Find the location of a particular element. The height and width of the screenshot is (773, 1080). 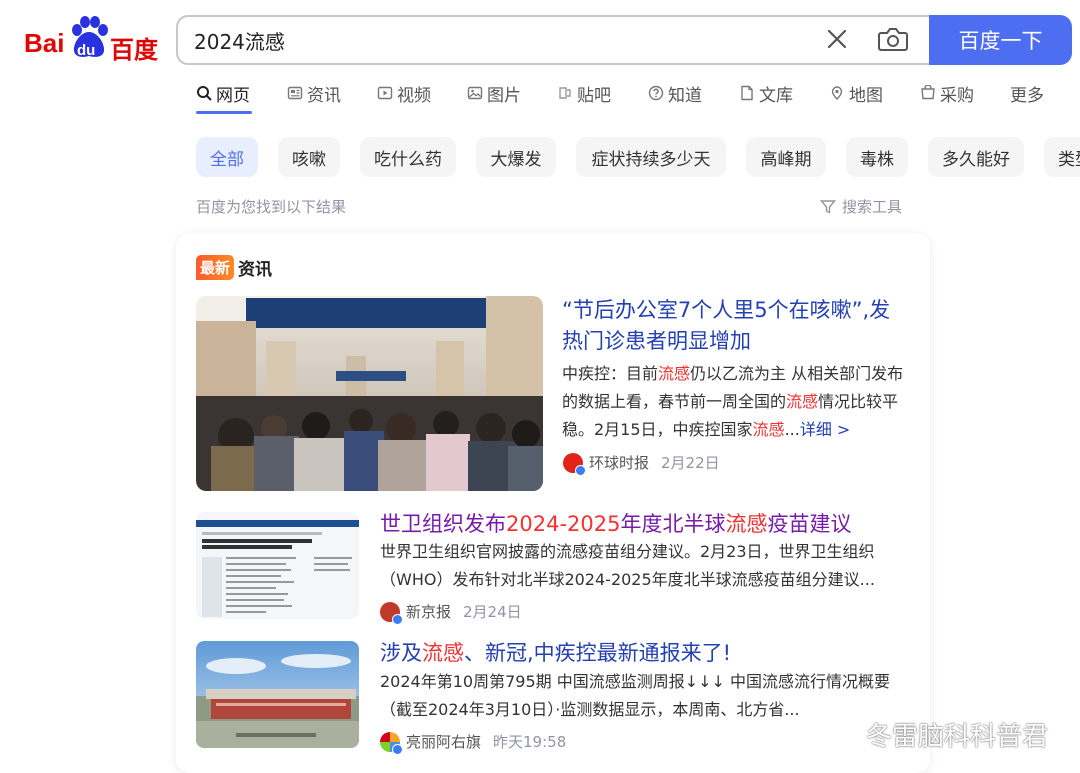

tab-label: 图片 is located at coordinates (504, 95).